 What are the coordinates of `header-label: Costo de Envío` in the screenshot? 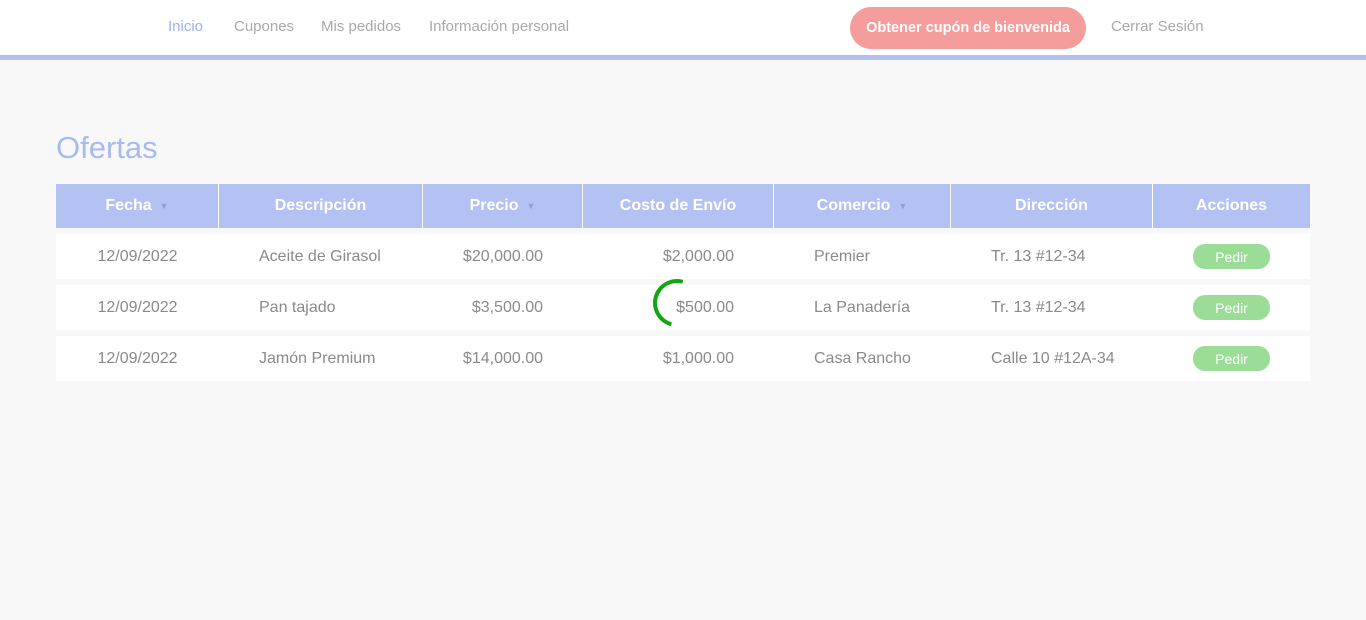 It's located at (678, 205).